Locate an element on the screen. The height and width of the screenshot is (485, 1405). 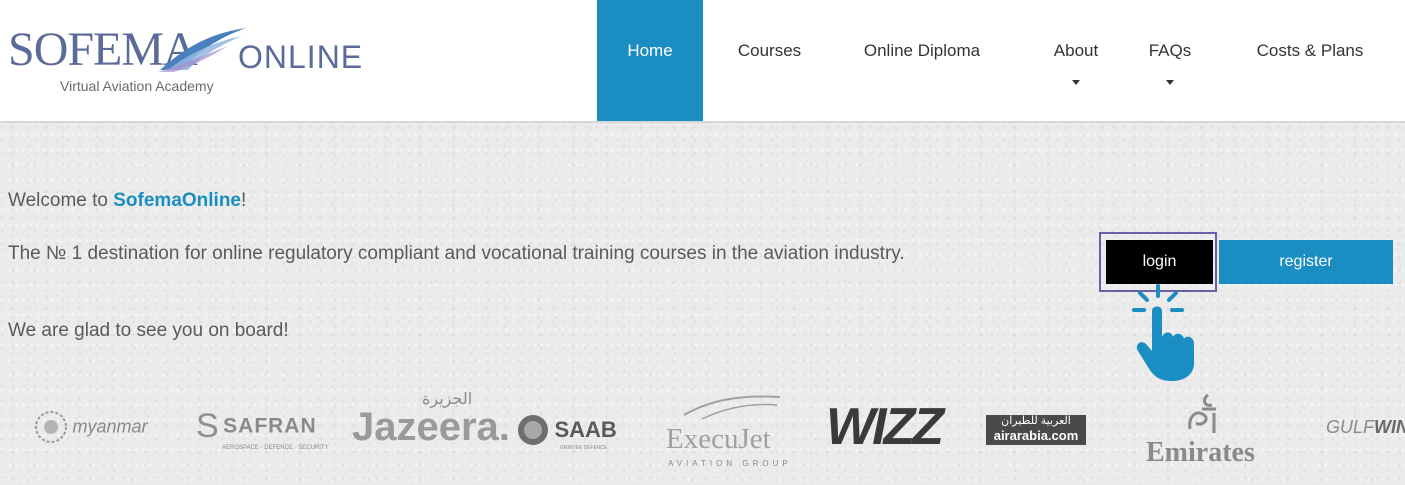
nav-online-diploma-label: Online Diploma is located at coordinates (922, 50).